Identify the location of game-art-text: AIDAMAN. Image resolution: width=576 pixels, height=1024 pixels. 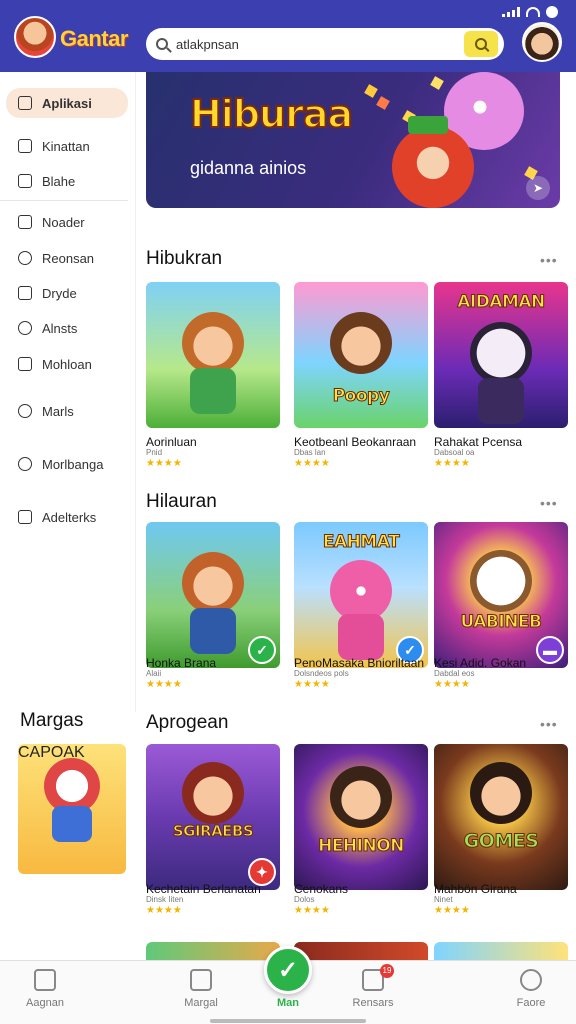
(501, 302).